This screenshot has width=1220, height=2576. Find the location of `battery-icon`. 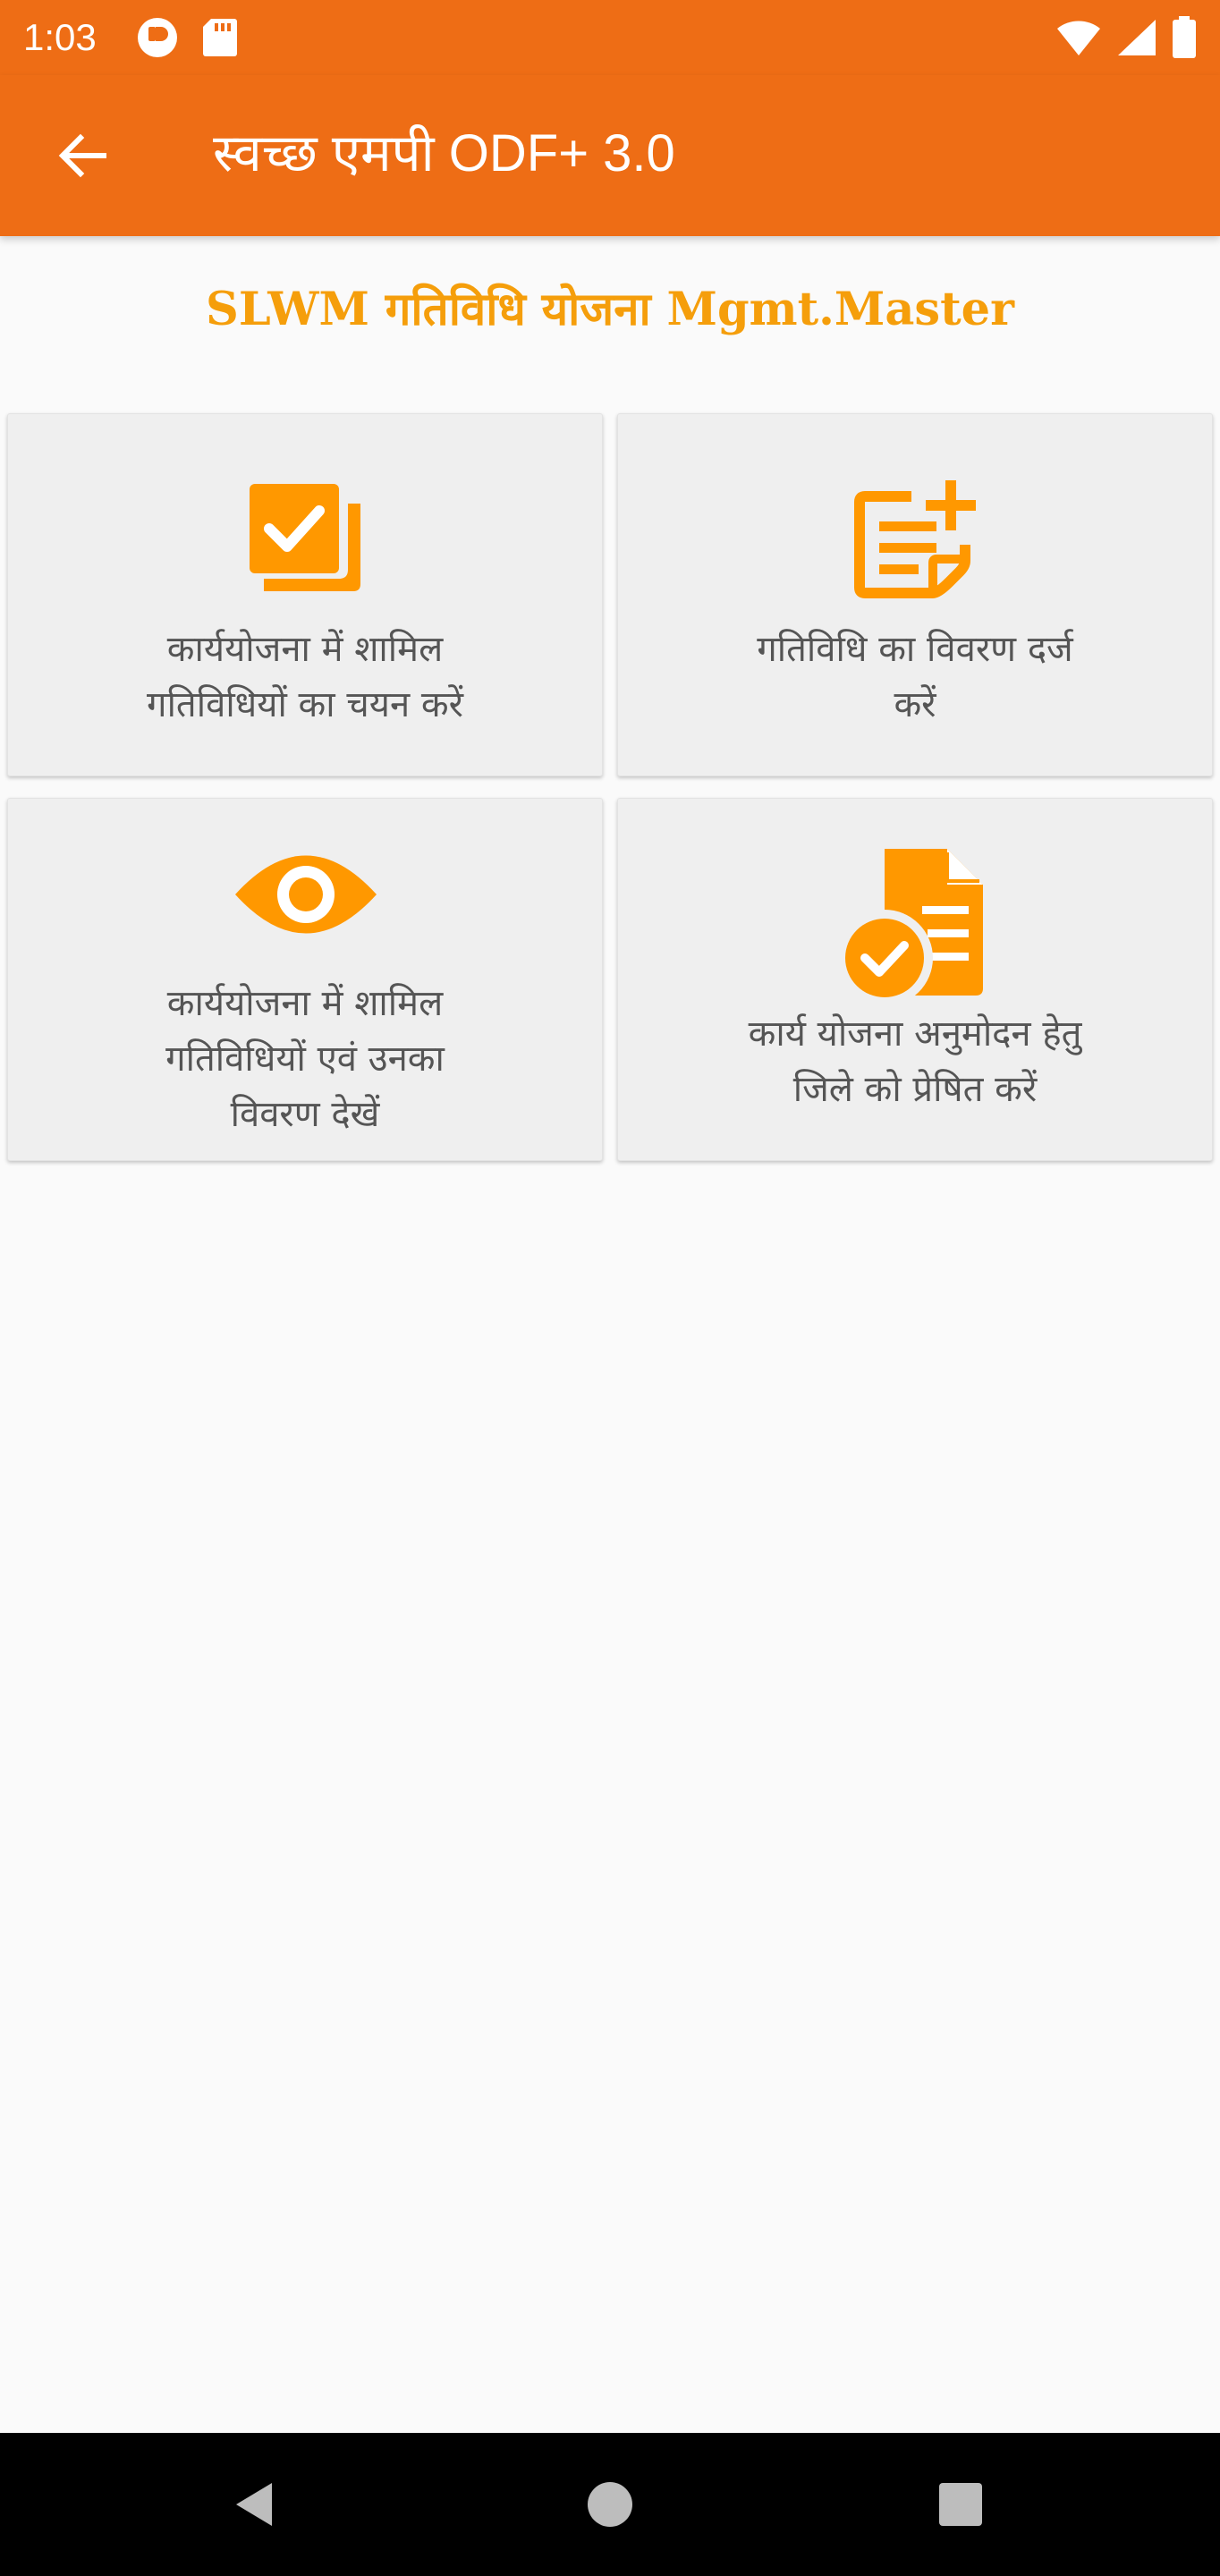

battery-icon is located at coordinates (1184, 39).